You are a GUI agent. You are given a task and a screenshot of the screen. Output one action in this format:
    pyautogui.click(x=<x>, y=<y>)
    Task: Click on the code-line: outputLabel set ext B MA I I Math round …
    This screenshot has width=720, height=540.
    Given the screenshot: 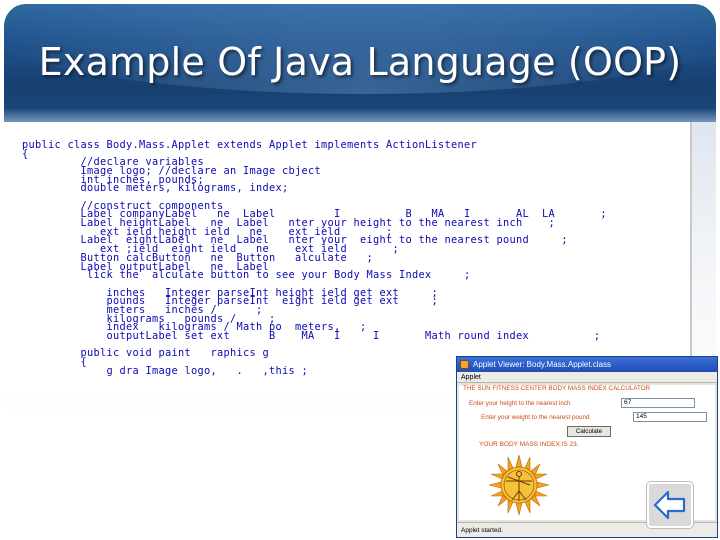 What is the action you would take?
    pyautogui.click(x=311, y=336)
    